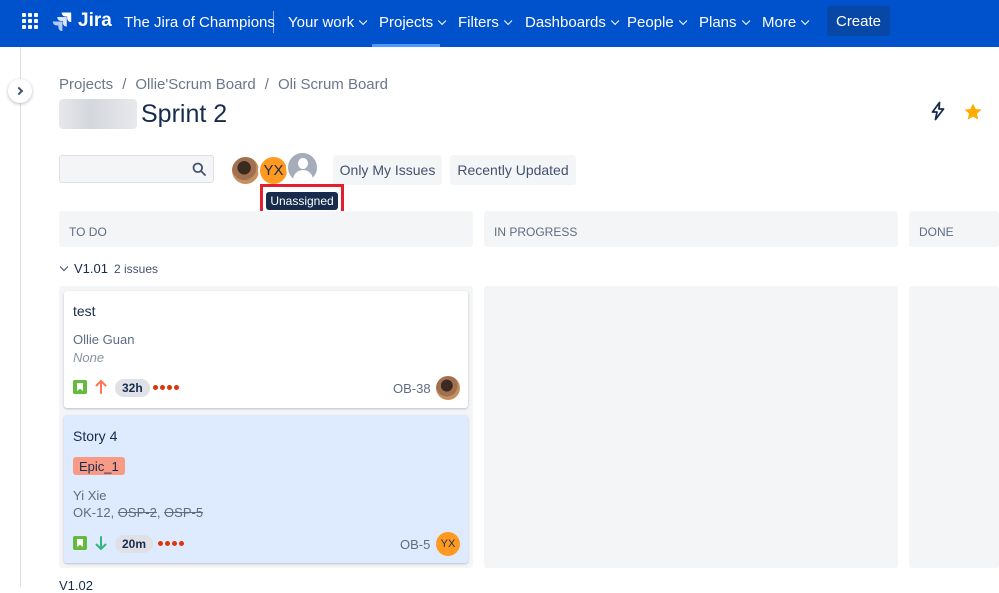 This screenshot has width=999, height=593. I want to click on board-search-input, so click(136, 169).